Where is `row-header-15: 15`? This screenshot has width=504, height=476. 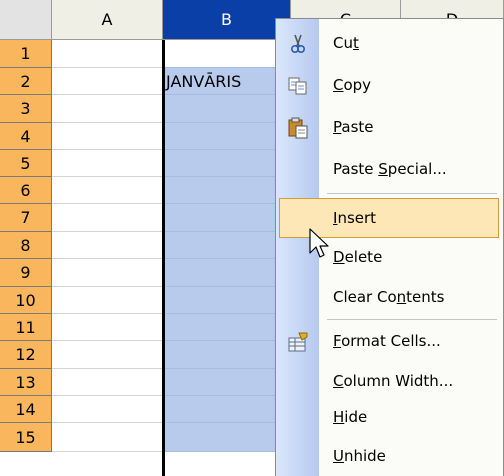 row-header-15: 15 is located at coordinates (26, 437).